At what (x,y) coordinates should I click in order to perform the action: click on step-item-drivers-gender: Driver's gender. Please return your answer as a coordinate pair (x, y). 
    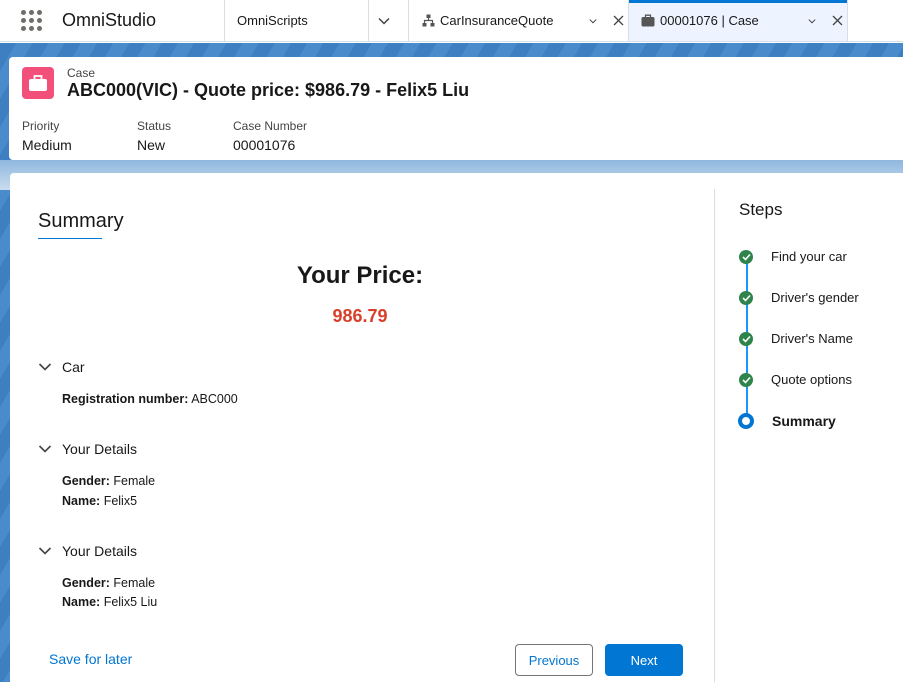
    Looking at the image, I should click on (799, 297).